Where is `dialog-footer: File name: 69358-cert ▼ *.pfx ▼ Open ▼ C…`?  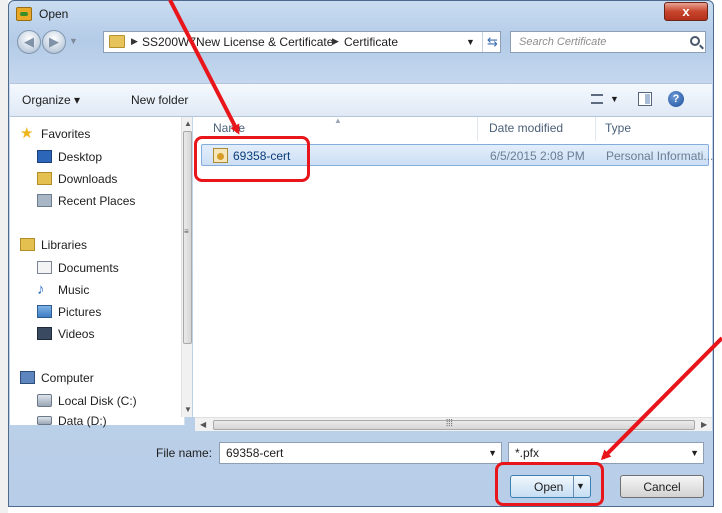 dialog-footer: File name: 69358-cert ▼ *.pfx ▼ Open ▼ C… is located at coordinates (361, 469).